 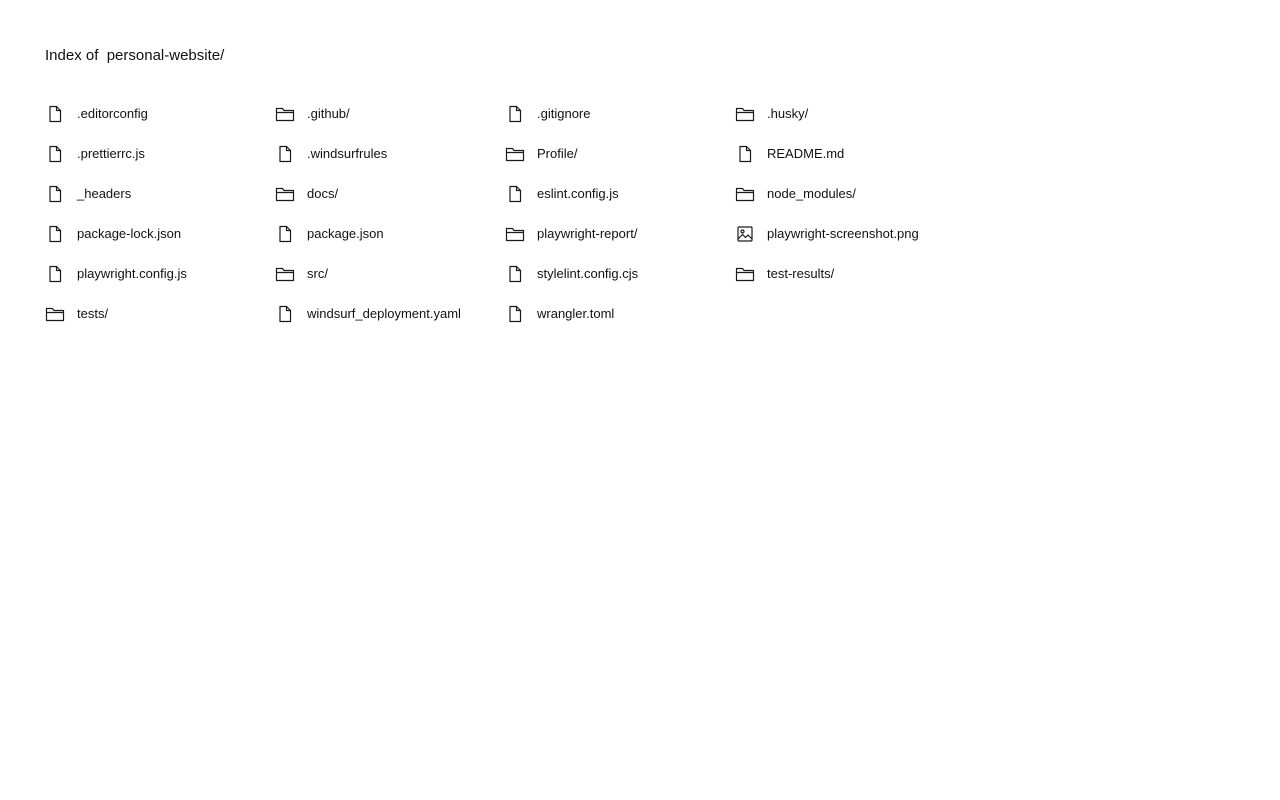 What do you see at coordinates (160, 114) in the screenshot?
I see `file-entry: .editorconfig` at bounding box center [160, 114].